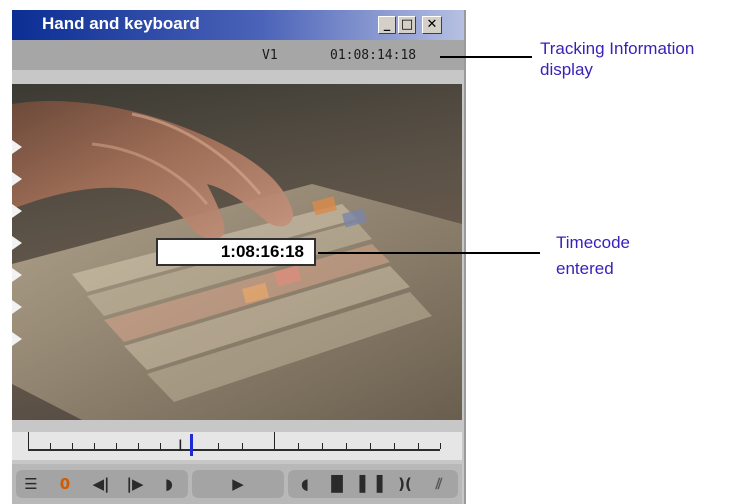  What do you see at coordinates (593, 256) in the screenshot?
I see `timecode-callout: Timecode entered` at bounding box center [593, 256].